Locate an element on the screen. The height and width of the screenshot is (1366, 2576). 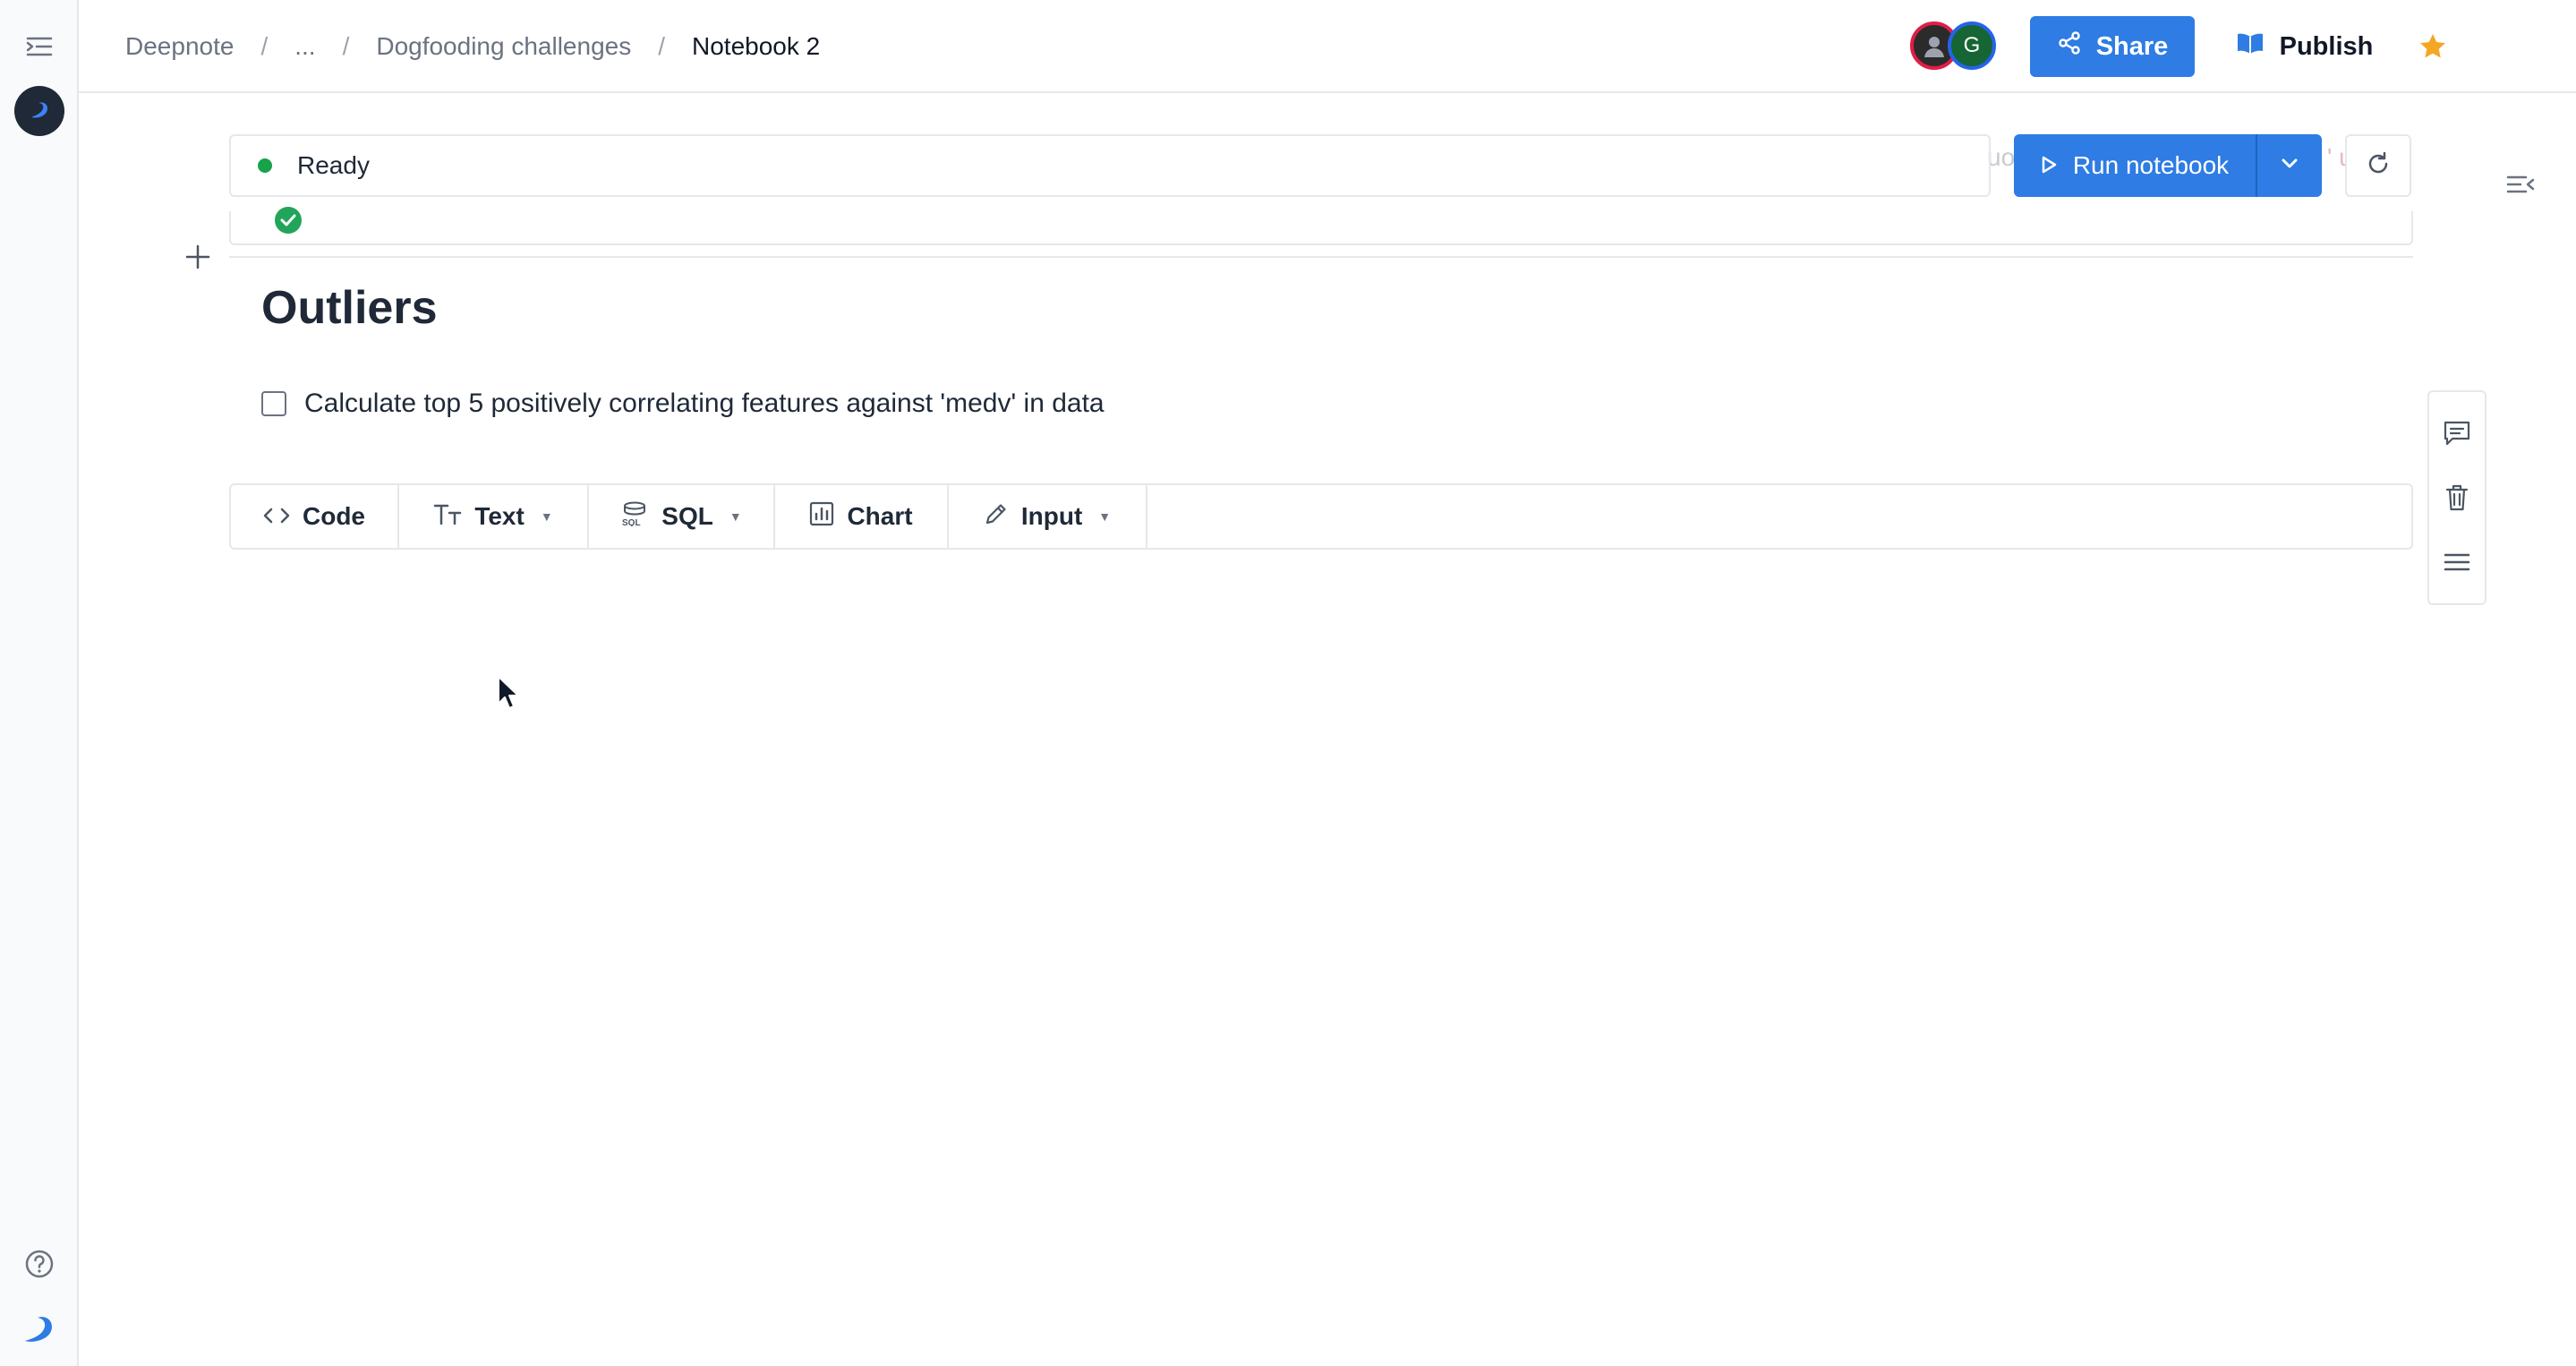
add-code-block-button: Code is located at coordinates (315, 516).